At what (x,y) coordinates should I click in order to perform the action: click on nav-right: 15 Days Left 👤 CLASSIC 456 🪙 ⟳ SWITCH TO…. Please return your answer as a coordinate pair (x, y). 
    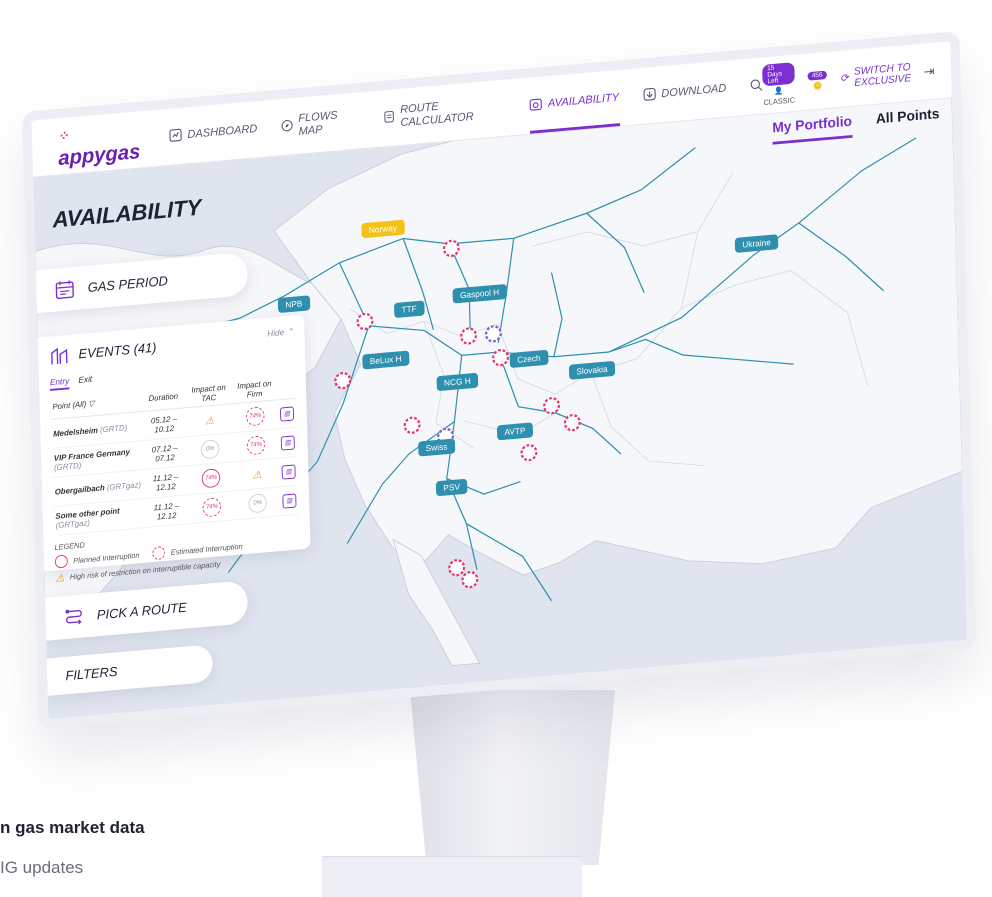
    Looking at the image, I should click on (848, 78).